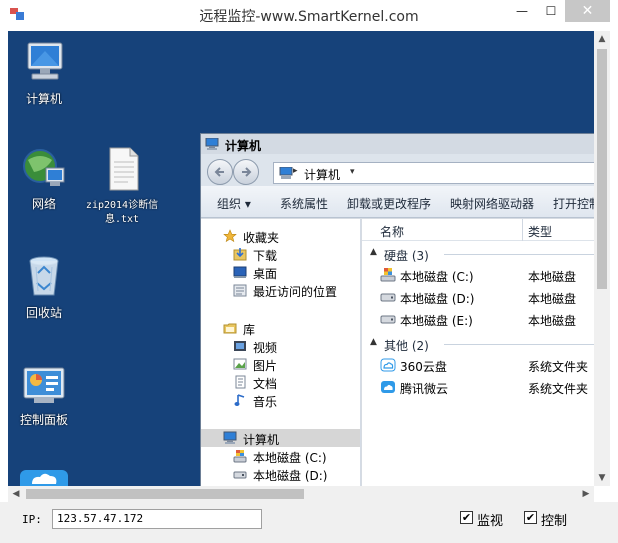 Image resolution: width=618 pixels, height=543 pixels. What do you see at coordinates (265, 274) in the screenshot?
I see `nav-label: 桌面` at bounding box center [265, 274].